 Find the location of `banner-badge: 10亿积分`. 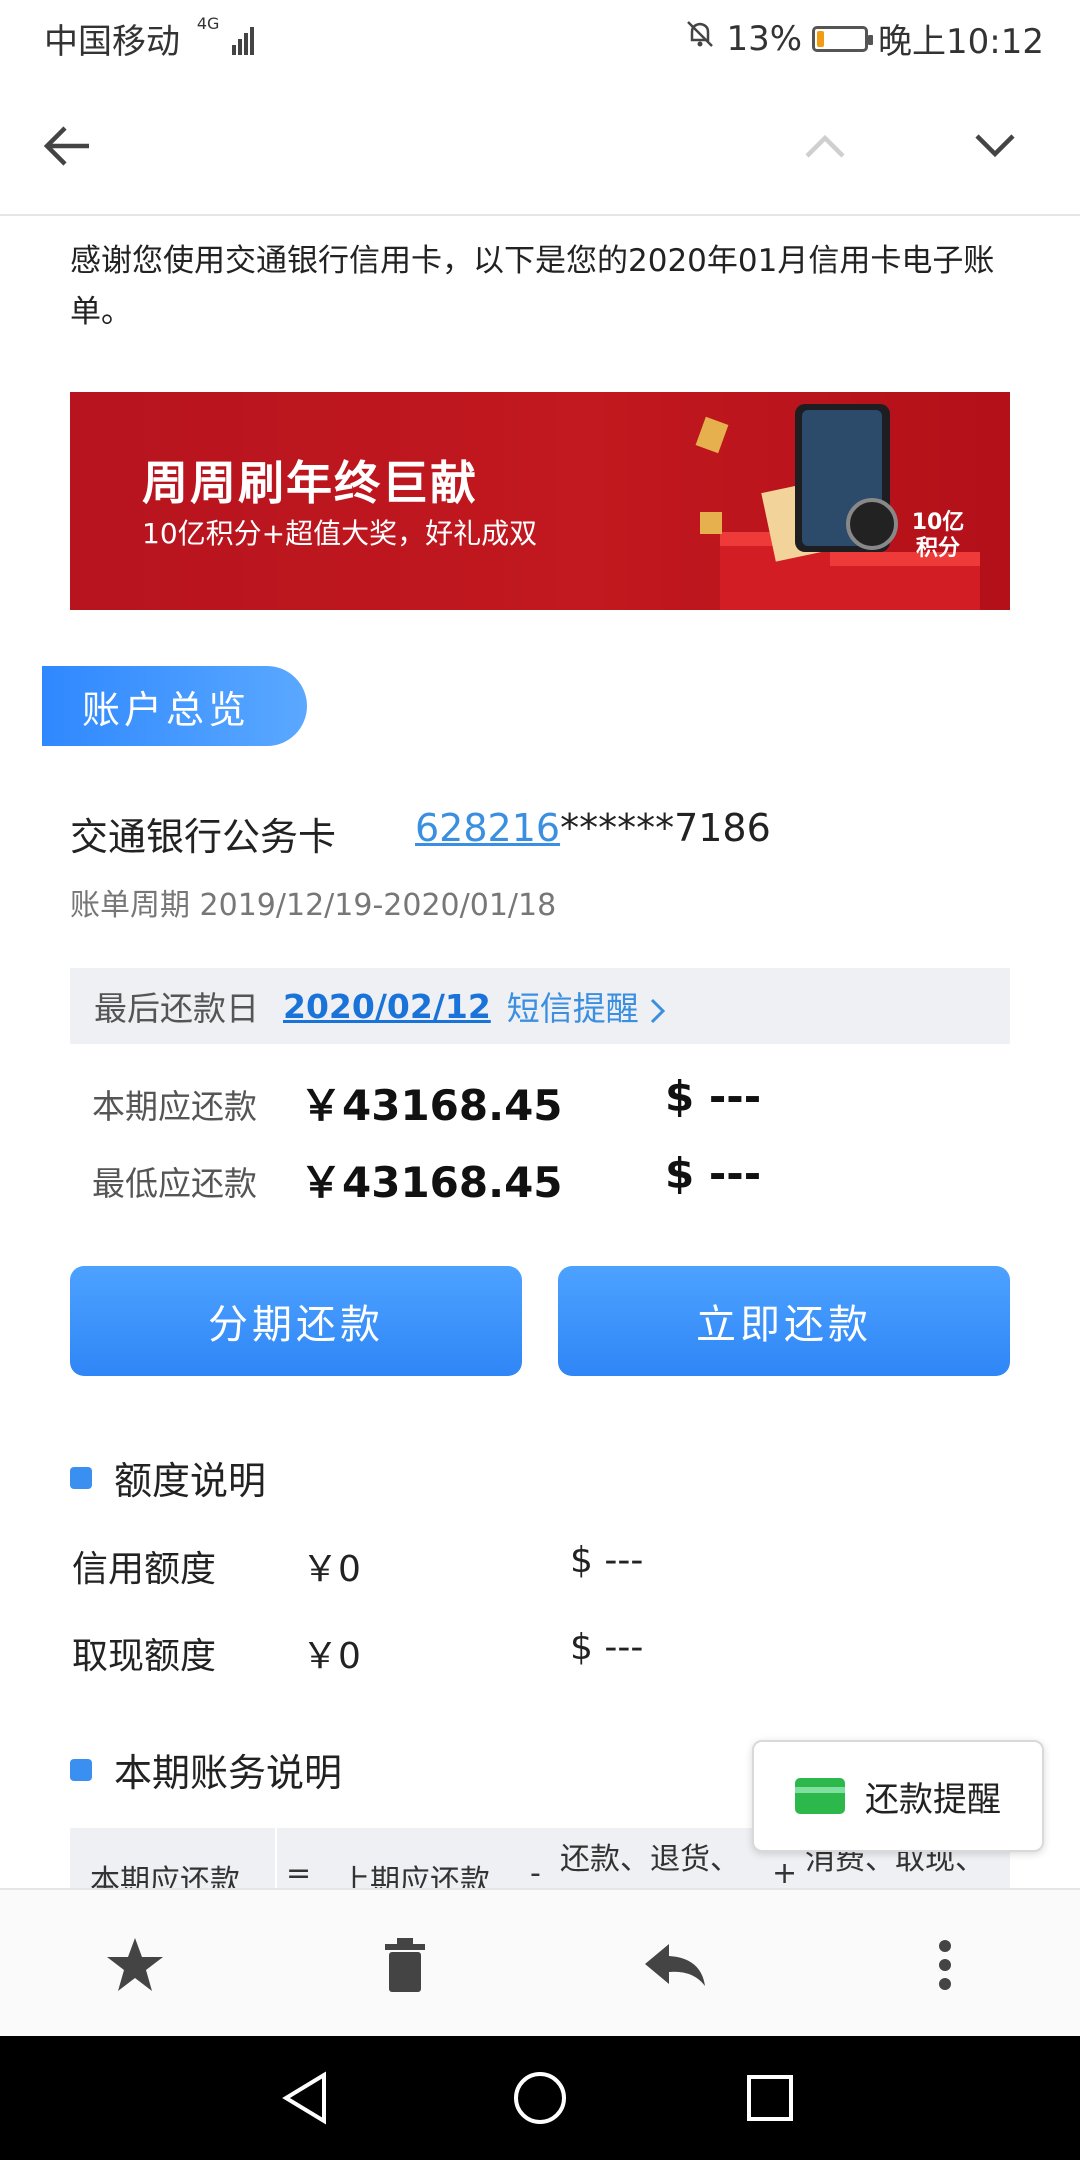

banner-badge: 10亿积分 is located at coordinates (938, 535).